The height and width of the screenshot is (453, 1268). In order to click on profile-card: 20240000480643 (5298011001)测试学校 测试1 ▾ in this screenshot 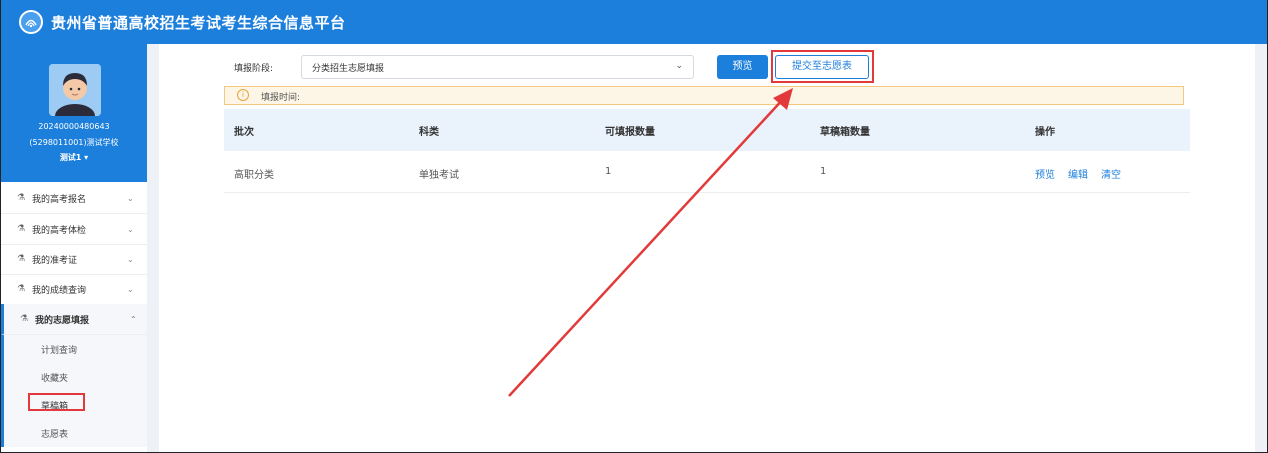, I will do `click(74, 113)`.